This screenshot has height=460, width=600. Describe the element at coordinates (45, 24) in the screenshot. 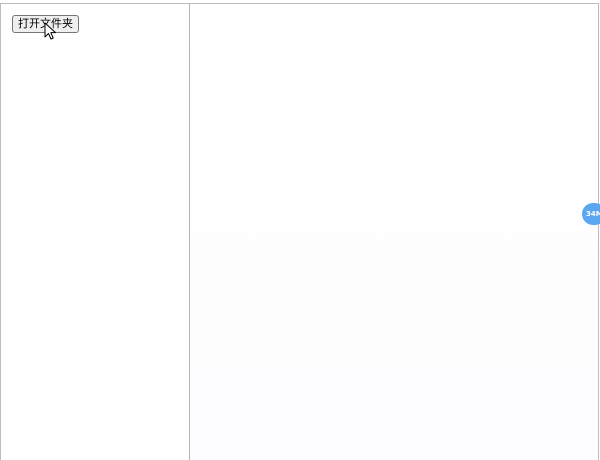

I see `open-folder-button: 打开文件夹` at that location.